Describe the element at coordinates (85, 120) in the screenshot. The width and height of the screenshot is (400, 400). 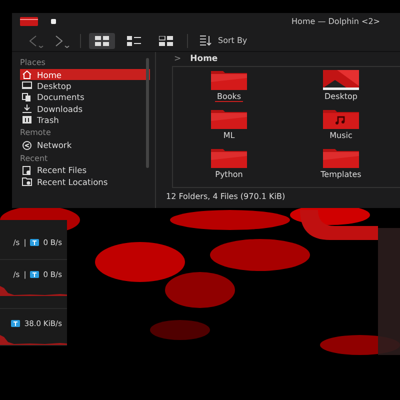
I see `sidebar-item: Trash` at that location.